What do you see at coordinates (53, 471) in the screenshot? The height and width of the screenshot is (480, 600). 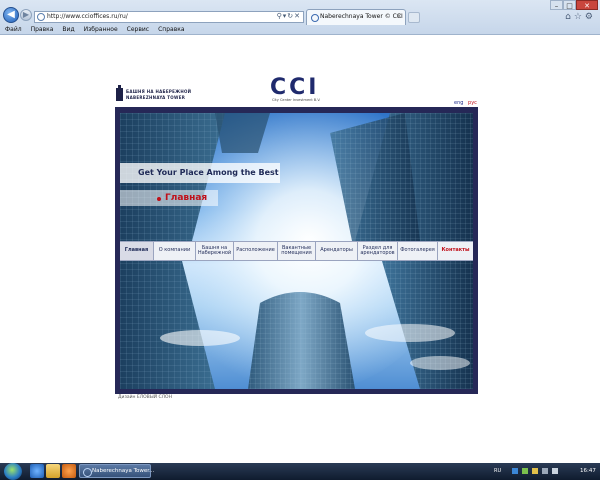 I see `explorer-pinned-icon` at bounding box center [53, 471].